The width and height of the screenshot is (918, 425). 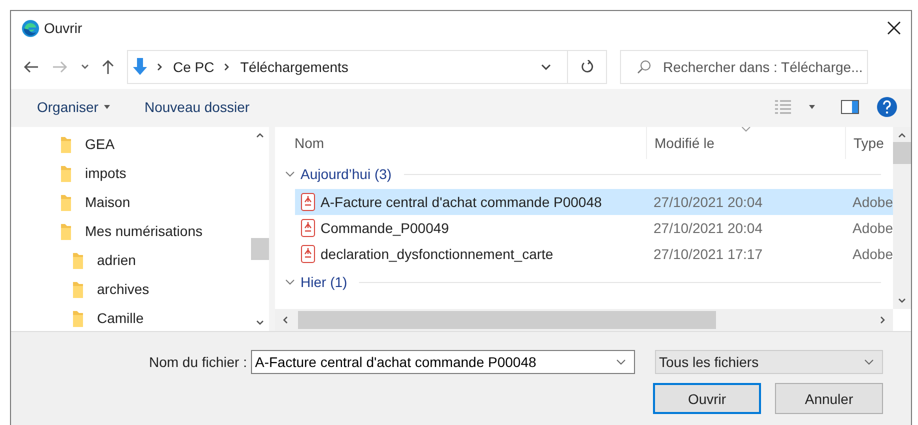 What do you see at coordinates (197, 107) in the screenshot?
I see `new-folder-button: Nouveau dossier` at bounding box center [197, 107].